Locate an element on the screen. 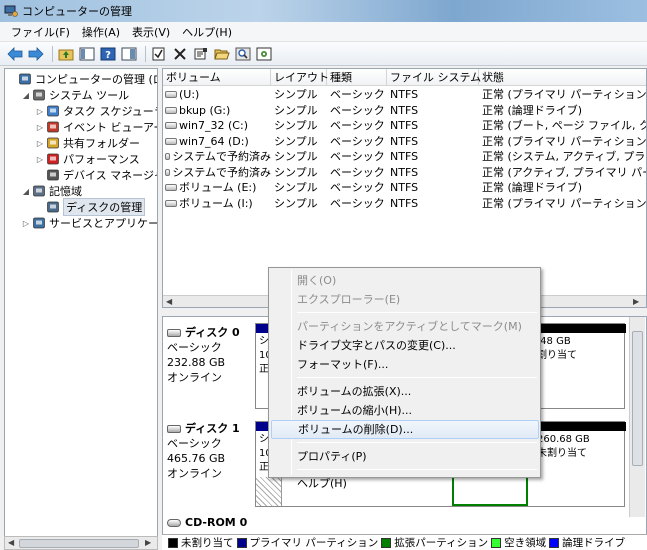 The image size is (647, 550). help-icon: ? is located at coordinates (108, 54).